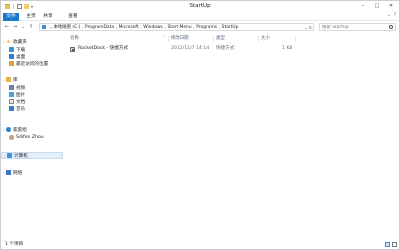 This screenshot has height=250, width=400. Describe the element at coordinates (391, 27) in the screenshot. I see `search-icon` at that location.